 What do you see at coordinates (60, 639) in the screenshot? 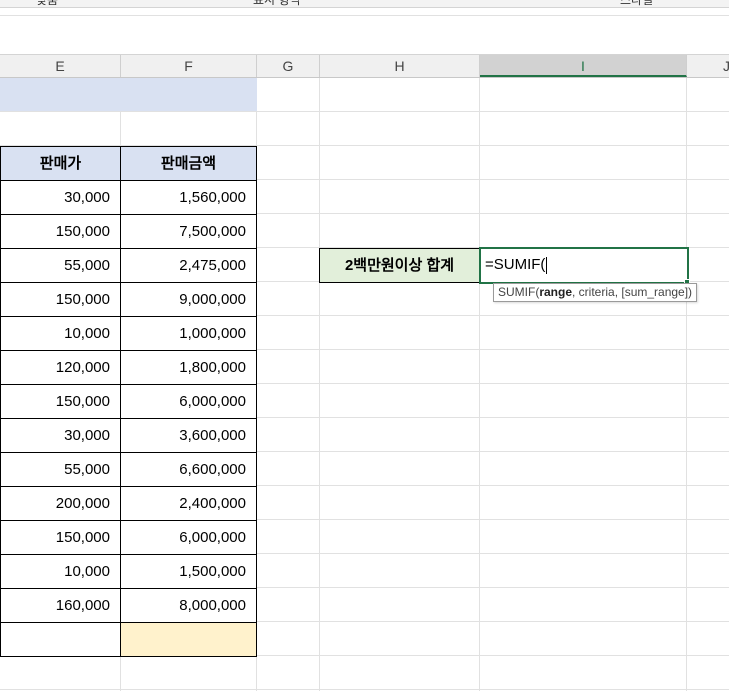
I see `total-row-cell` at bounding box center [60, 639].